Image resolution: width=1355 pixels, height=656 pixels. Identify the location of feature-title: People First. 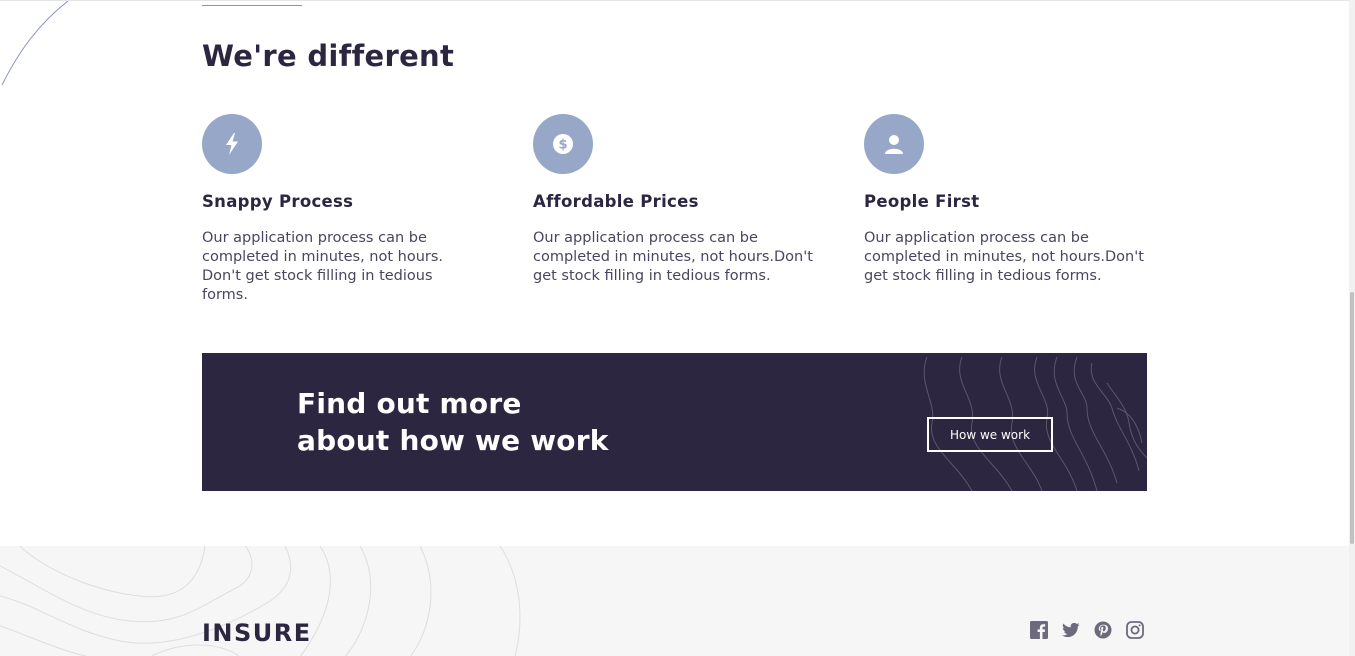
(922, 201).